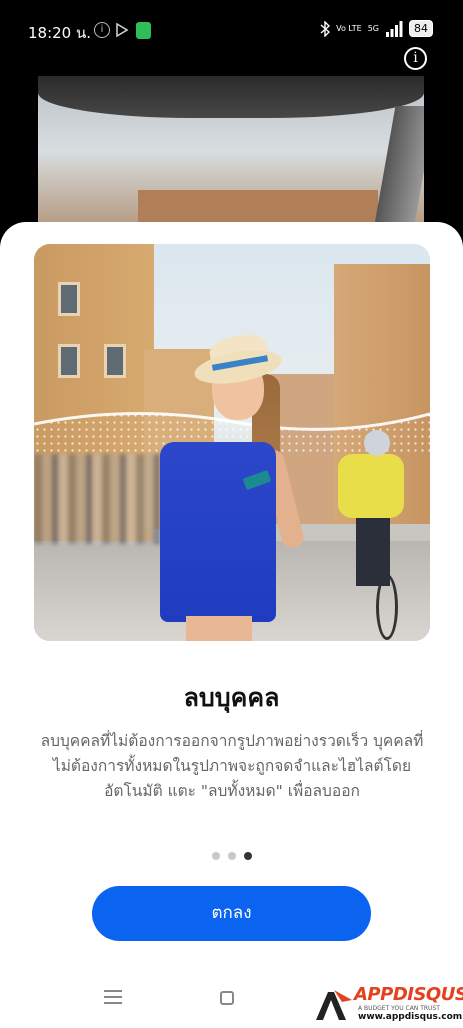 This screenshot has width=463, height=1028. Describe the element at coordinates (231, 151) in the screenshot. I see `background-photo` at that location.